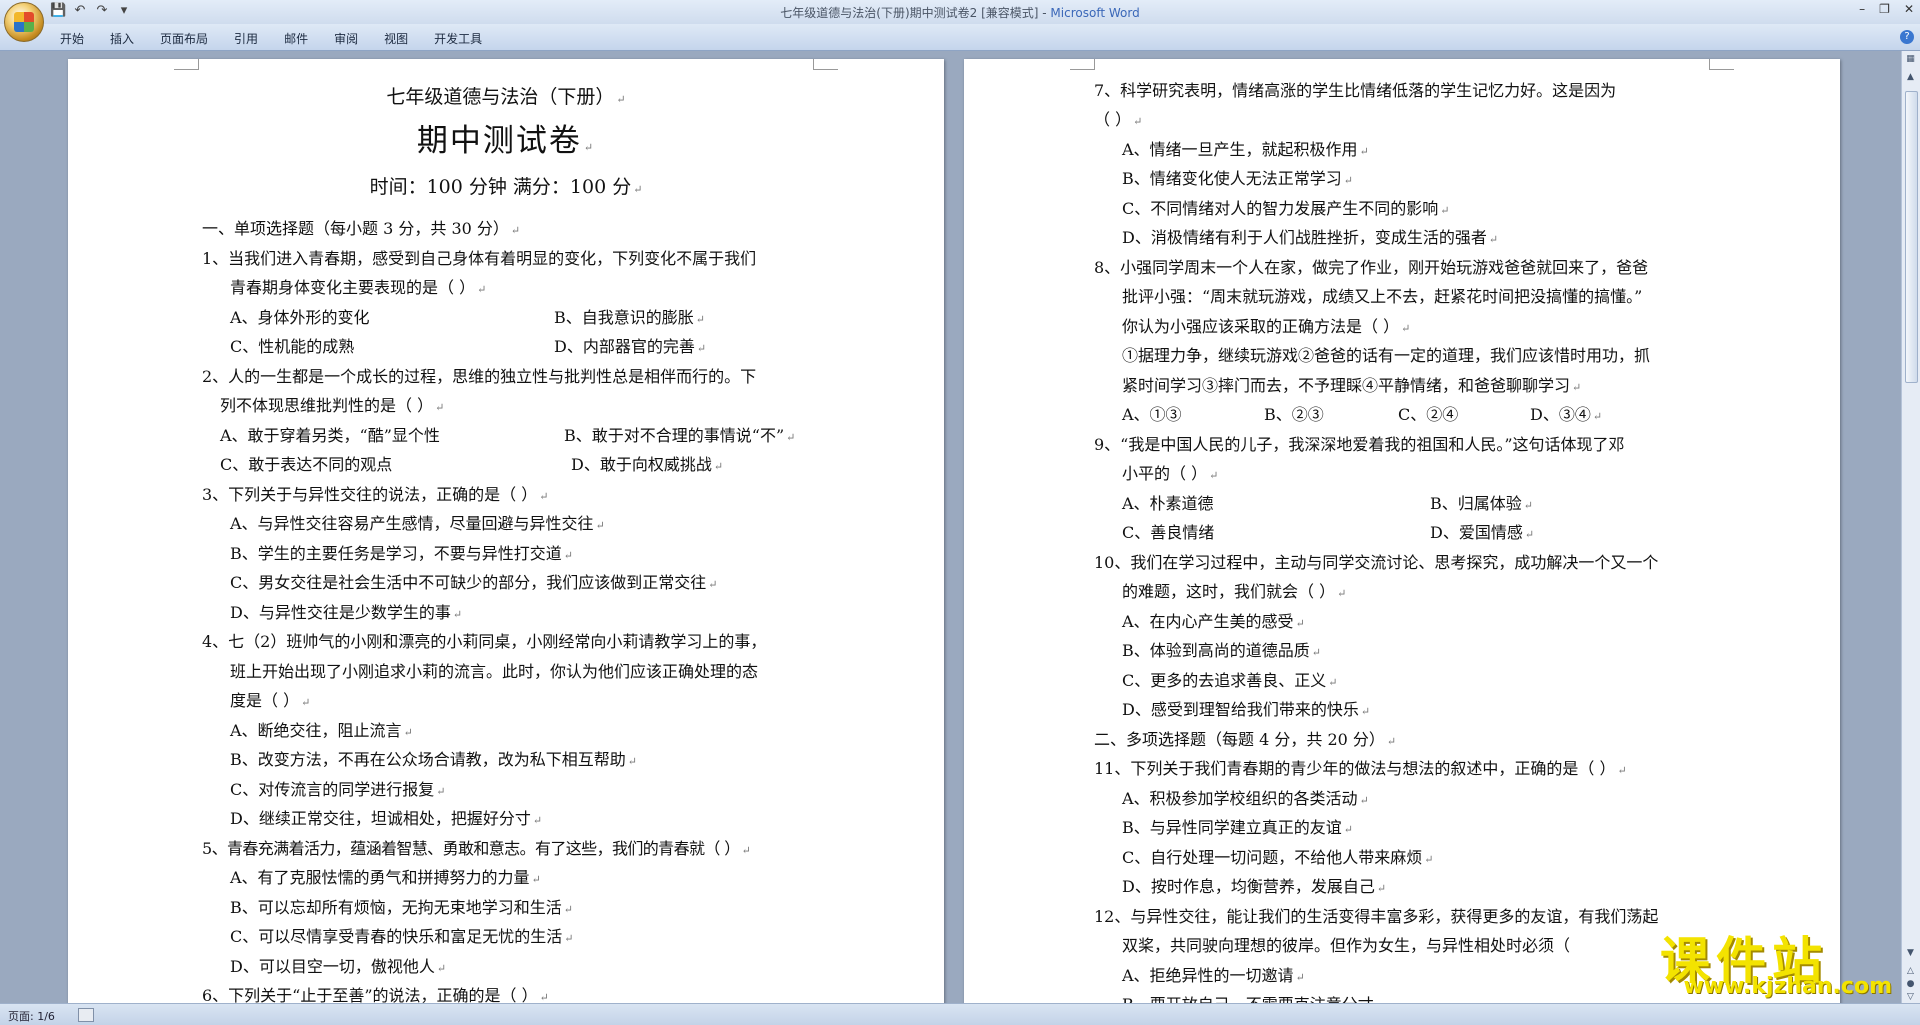  Describe the element at coordinates (370, 494) in the screenshot. I see `question-text: 3、下列关于与异性交往的说法，正确的是（ ）` at that location.